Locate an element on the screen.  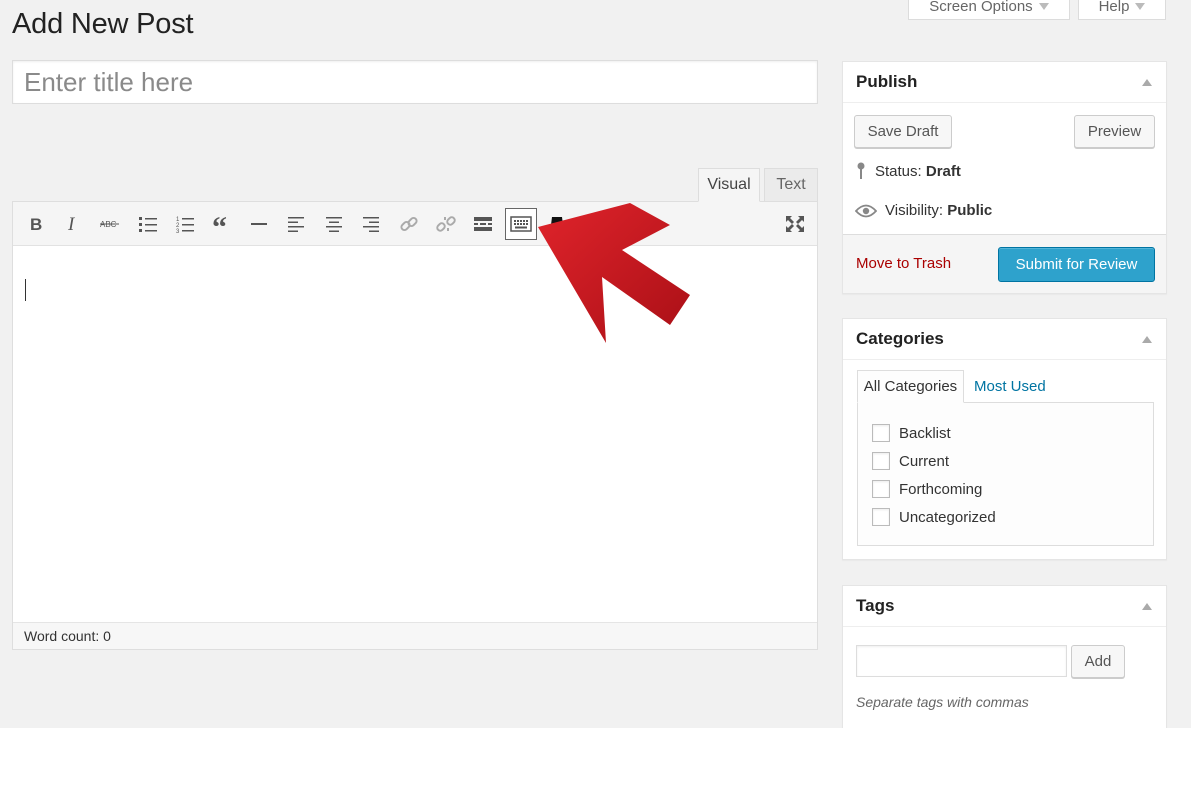
page-title: Add New Post is located at coordinates (103, 24).